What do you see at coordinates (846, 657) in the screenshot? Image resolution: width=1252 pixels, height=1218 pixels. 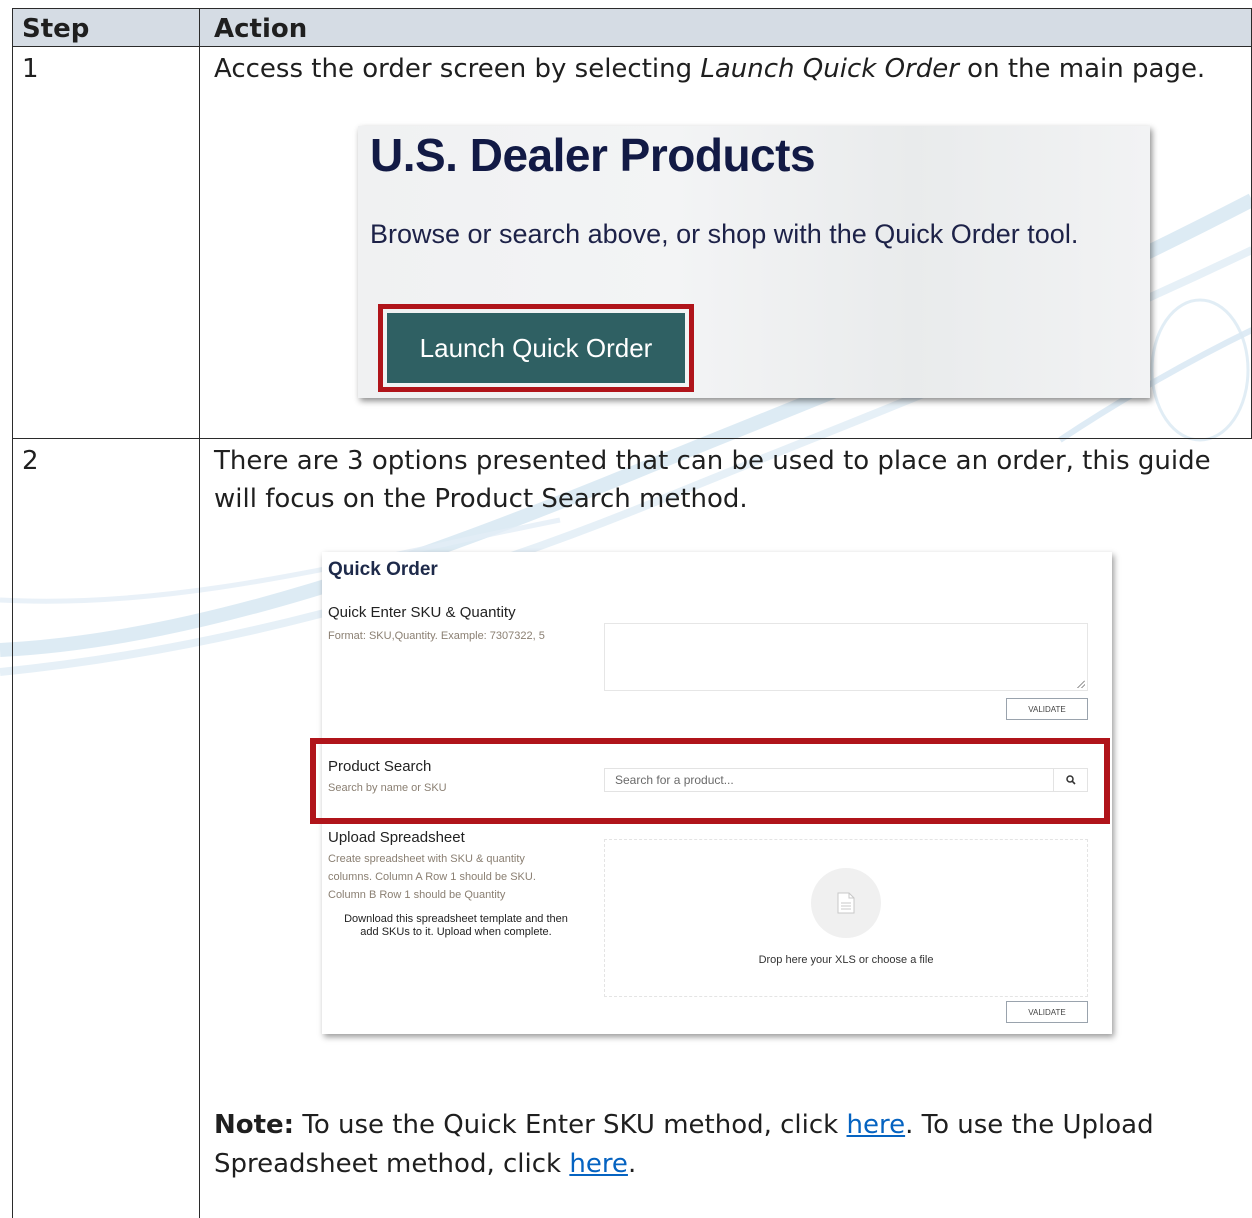 I see `sku-quantity-textarea` at bounding box center [846, 657].